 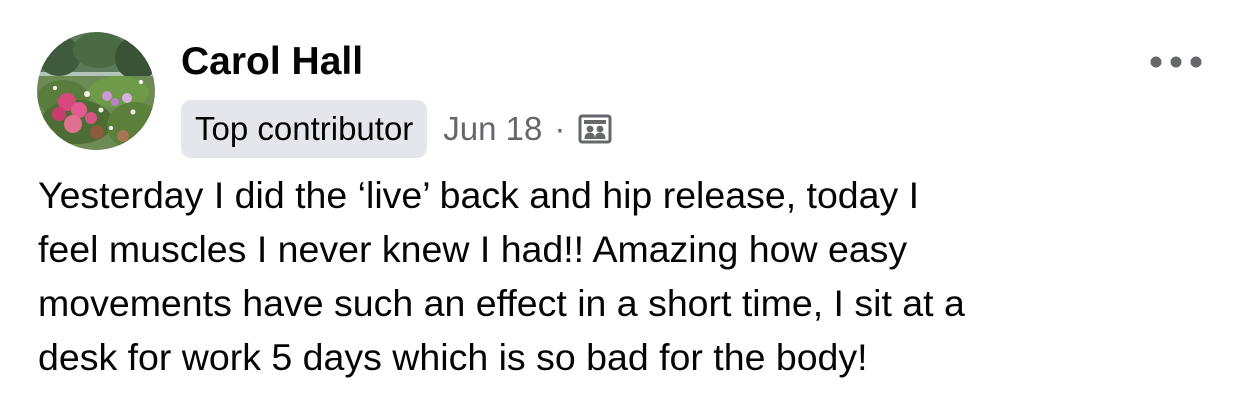 I want to click on avatar-garden-image, so click(x=96, y=91).